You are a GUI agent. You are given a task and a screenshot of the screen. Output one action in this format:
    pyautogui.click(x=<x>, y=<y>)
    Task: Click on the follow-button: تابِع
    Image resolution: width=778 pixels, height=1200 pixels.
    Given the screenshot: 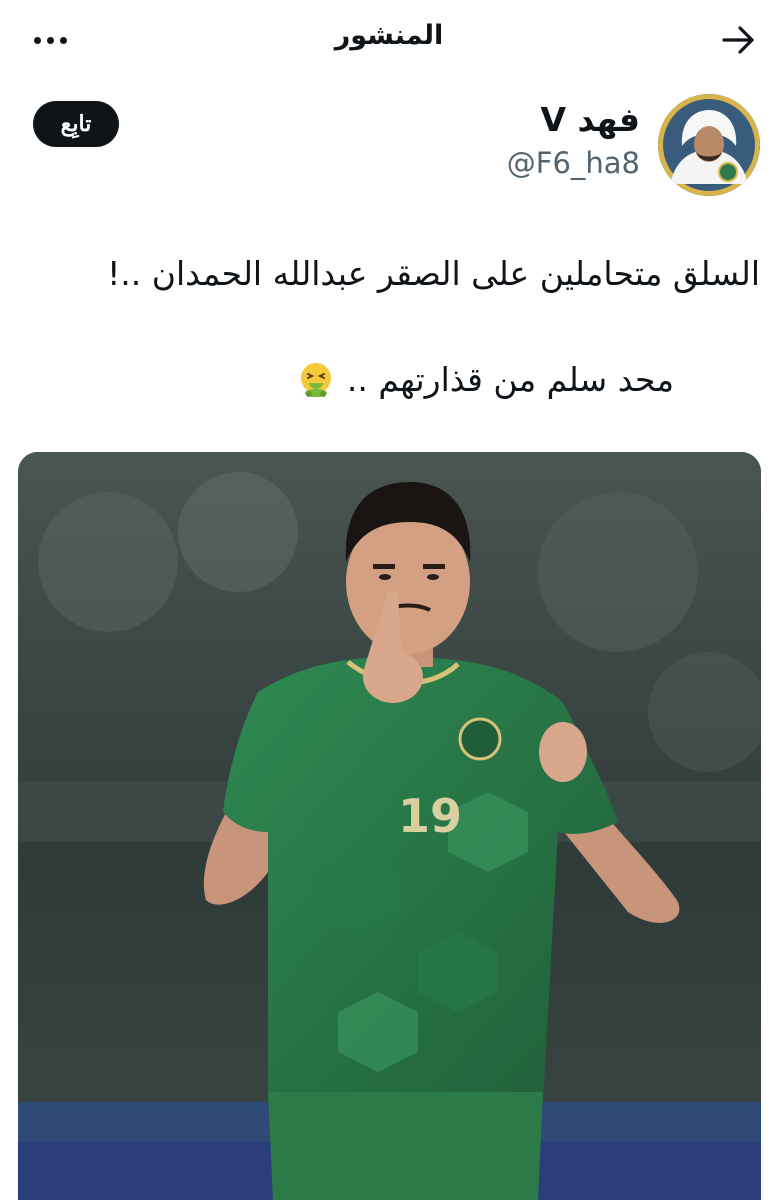 What is the action you would take?
    pyautogui.click(x=76, y=124)
    